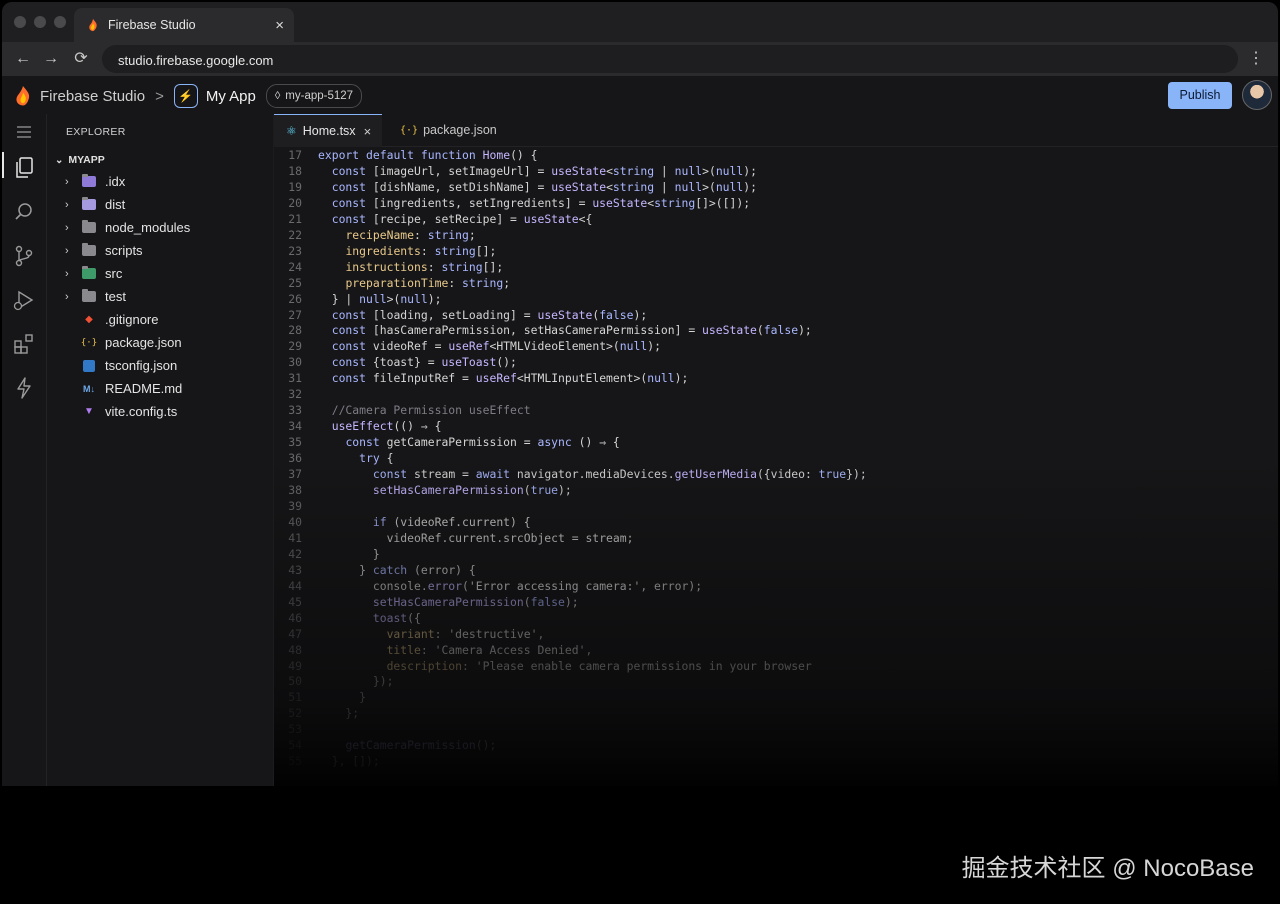 The image size is (1280, 904). What do you see at coordinates (295, 346) in the screenshot?
I see `line-number: 29` at bounding box center [295, 346].